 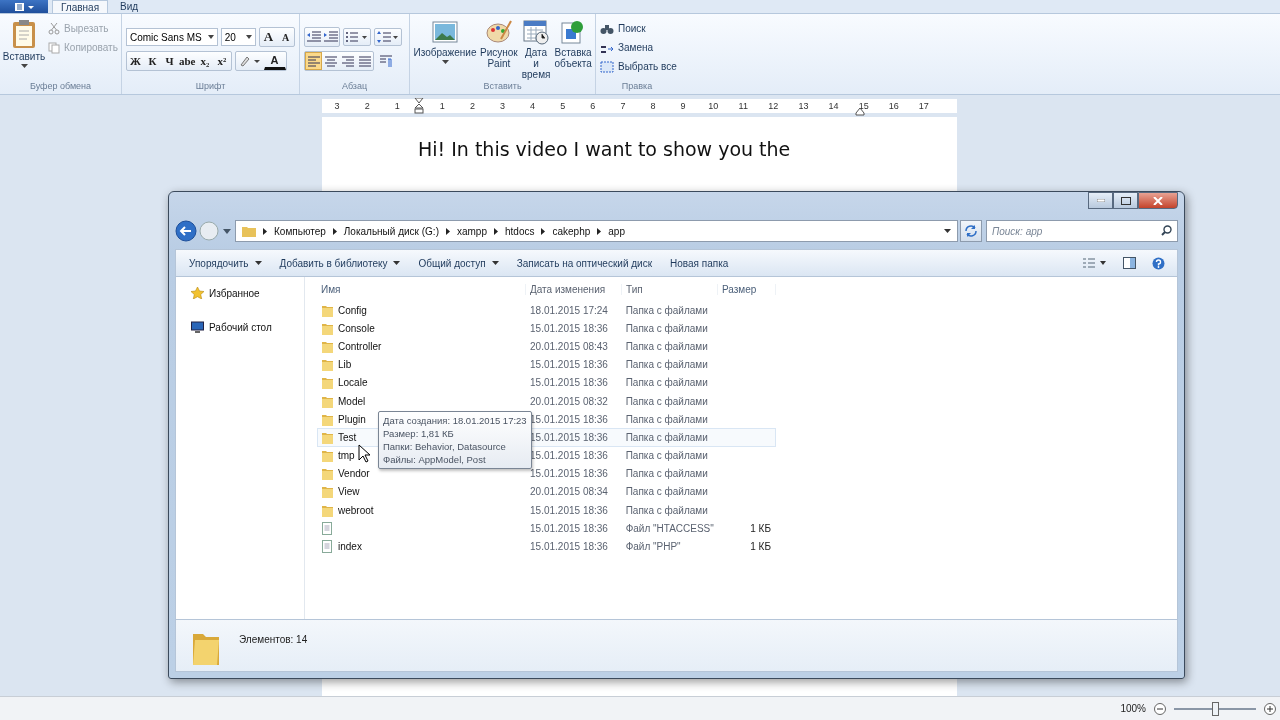 What do you see at coordinates (391, 231) in the screenshot?
I see `breadcrumb: Локальный диск (G:)` at bounding box center [391, 231].